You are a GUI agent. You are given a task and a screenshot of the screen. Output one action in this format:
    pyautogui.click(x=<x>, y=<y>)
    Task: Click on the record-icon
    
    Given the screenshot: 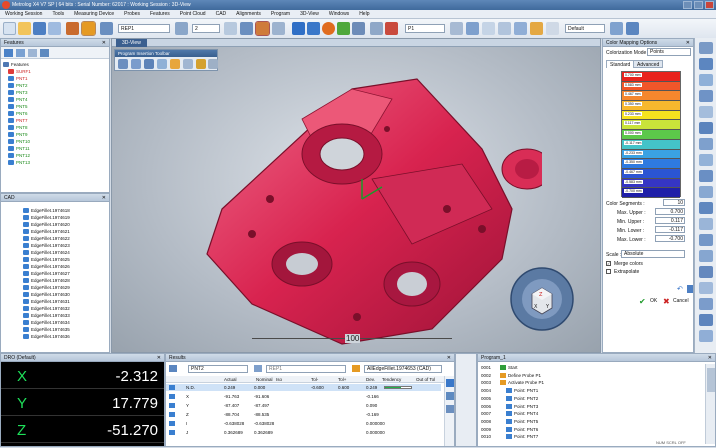 What is the action you would take?
    pyautogui.click(x=328, y=28)
    